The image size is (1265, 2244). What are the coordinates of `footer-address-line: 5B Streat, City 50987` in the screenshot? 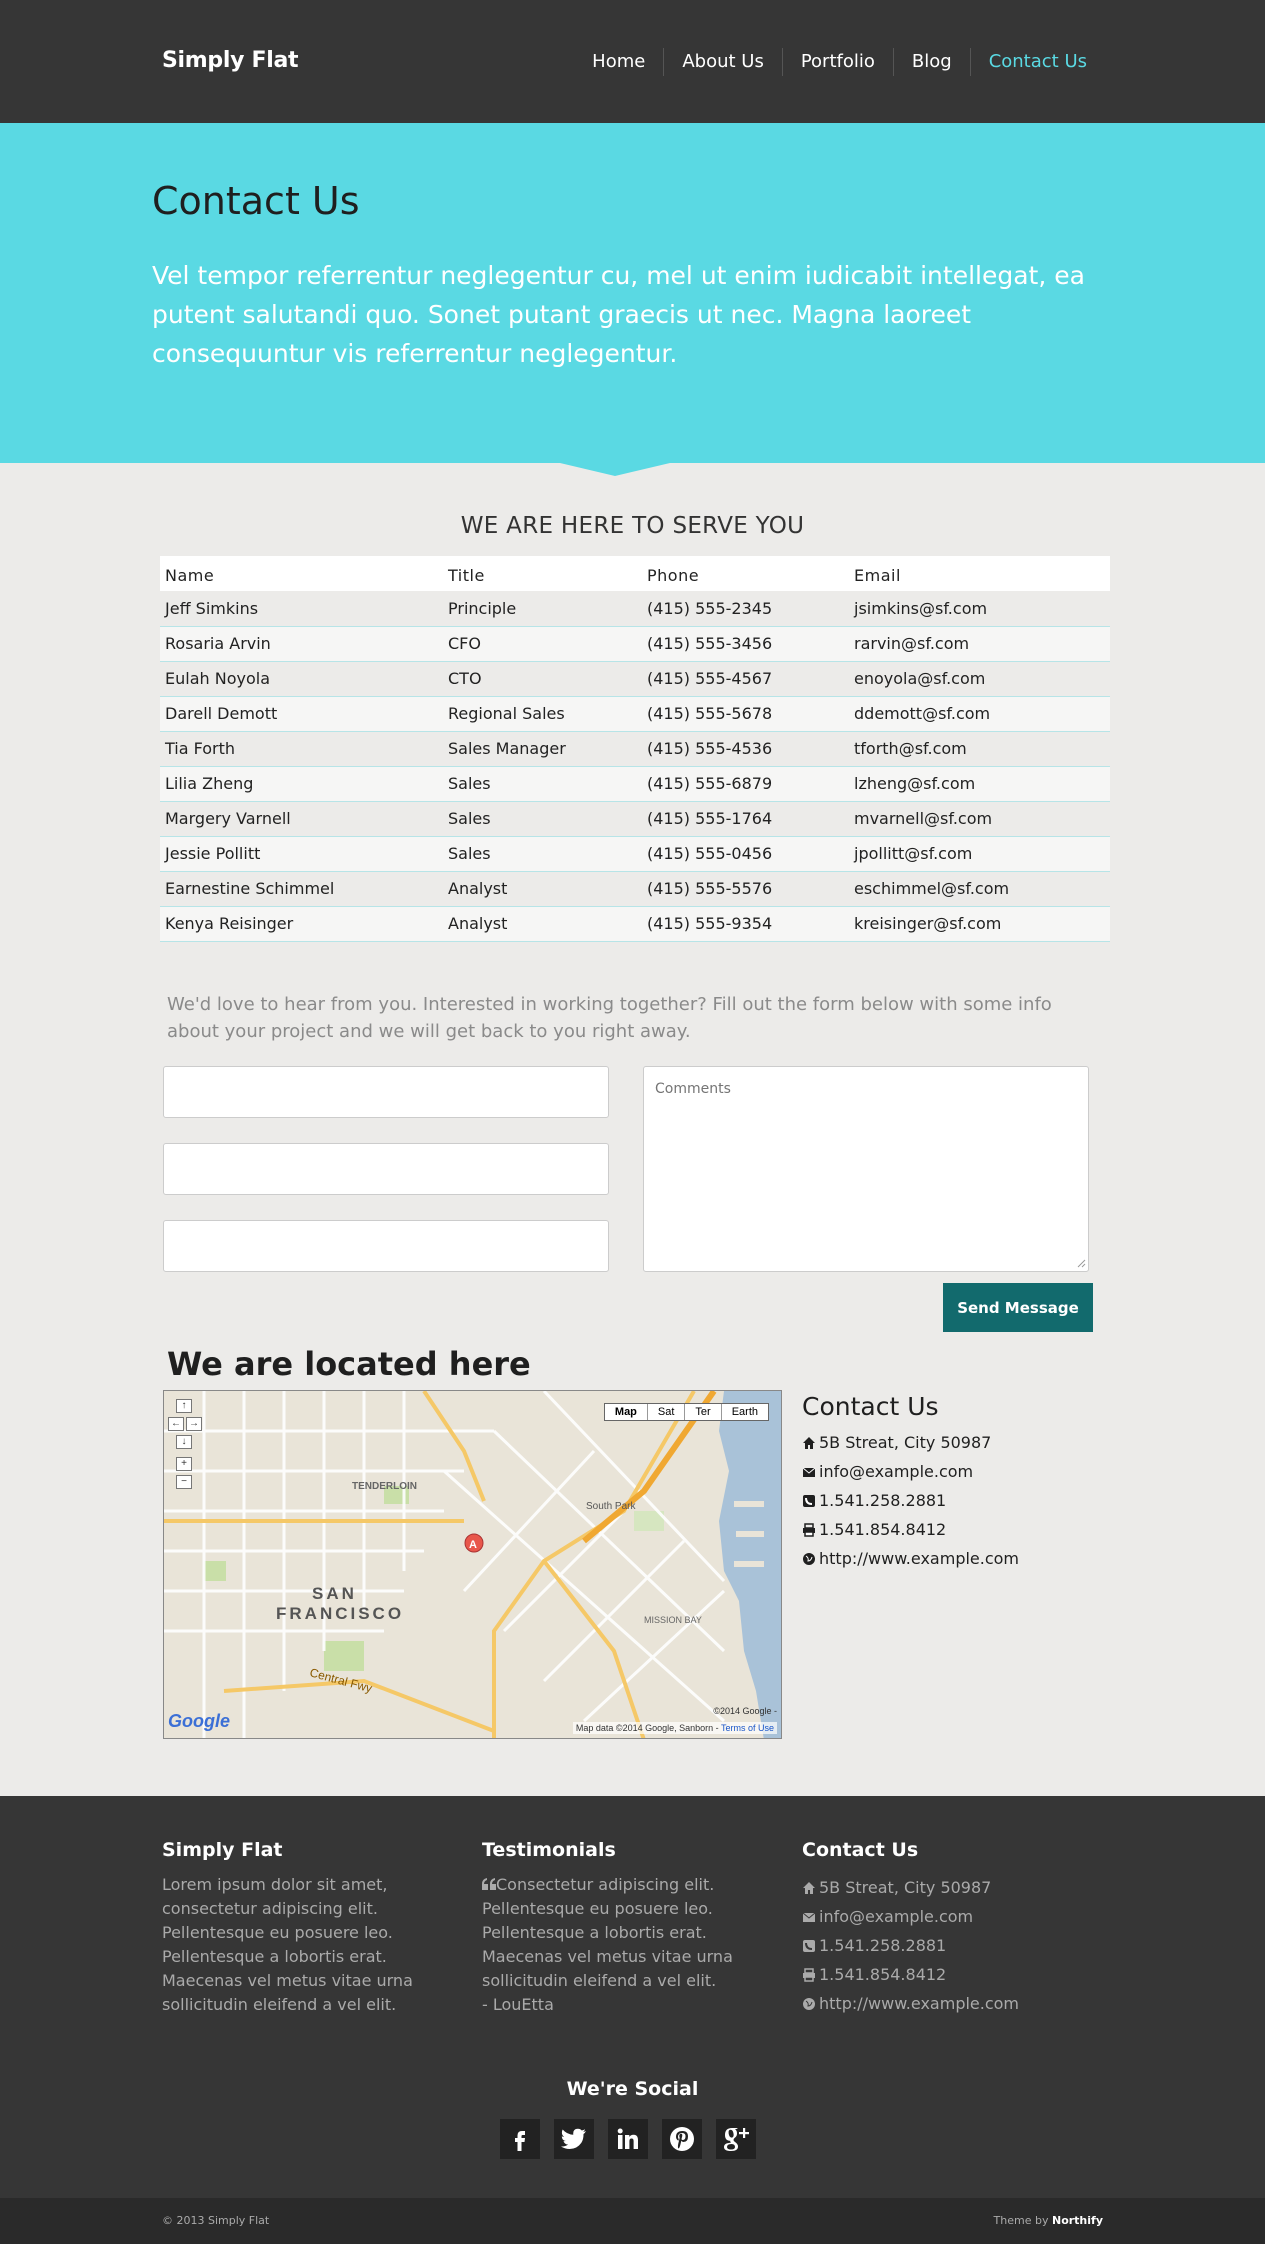 It's located at (952, 1887).